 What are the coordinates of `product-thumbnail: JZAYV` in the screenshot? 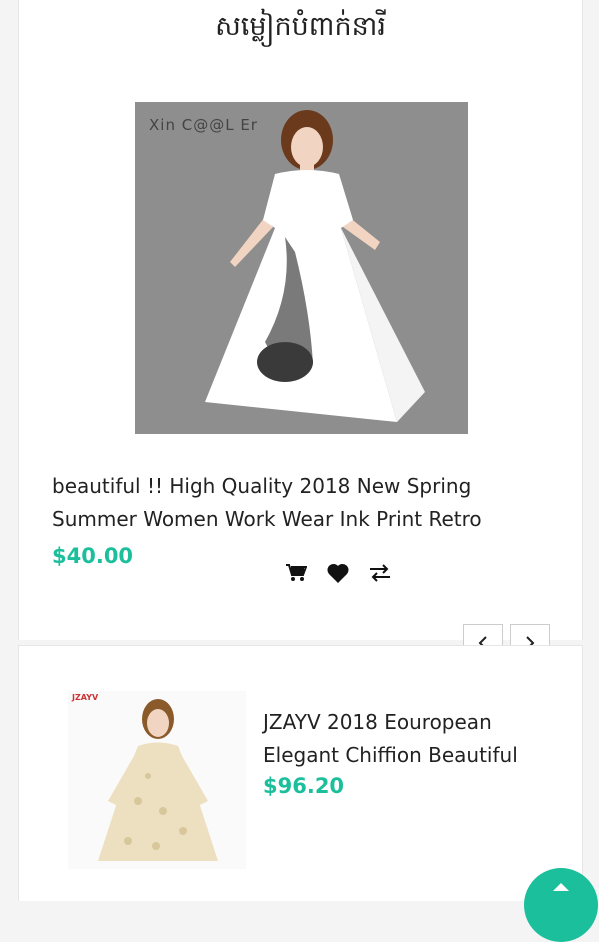 It's located at (157, 780).